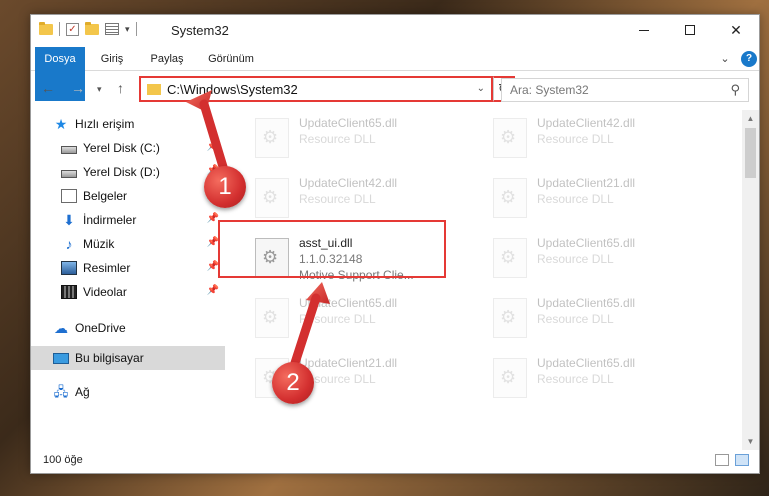 Image resolution: width=769 pixels, height=496 pixels. What do you see at coordinates (105, 292) in the screenshot?
I see `sidebar-item-label: Videolar` at bounding box center [105, 292].